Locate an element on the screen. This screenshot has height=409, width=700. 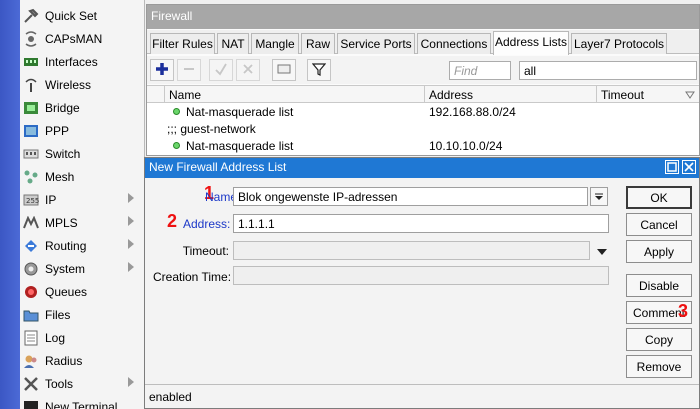
terminal-icon is located at coordinates (31, 404).